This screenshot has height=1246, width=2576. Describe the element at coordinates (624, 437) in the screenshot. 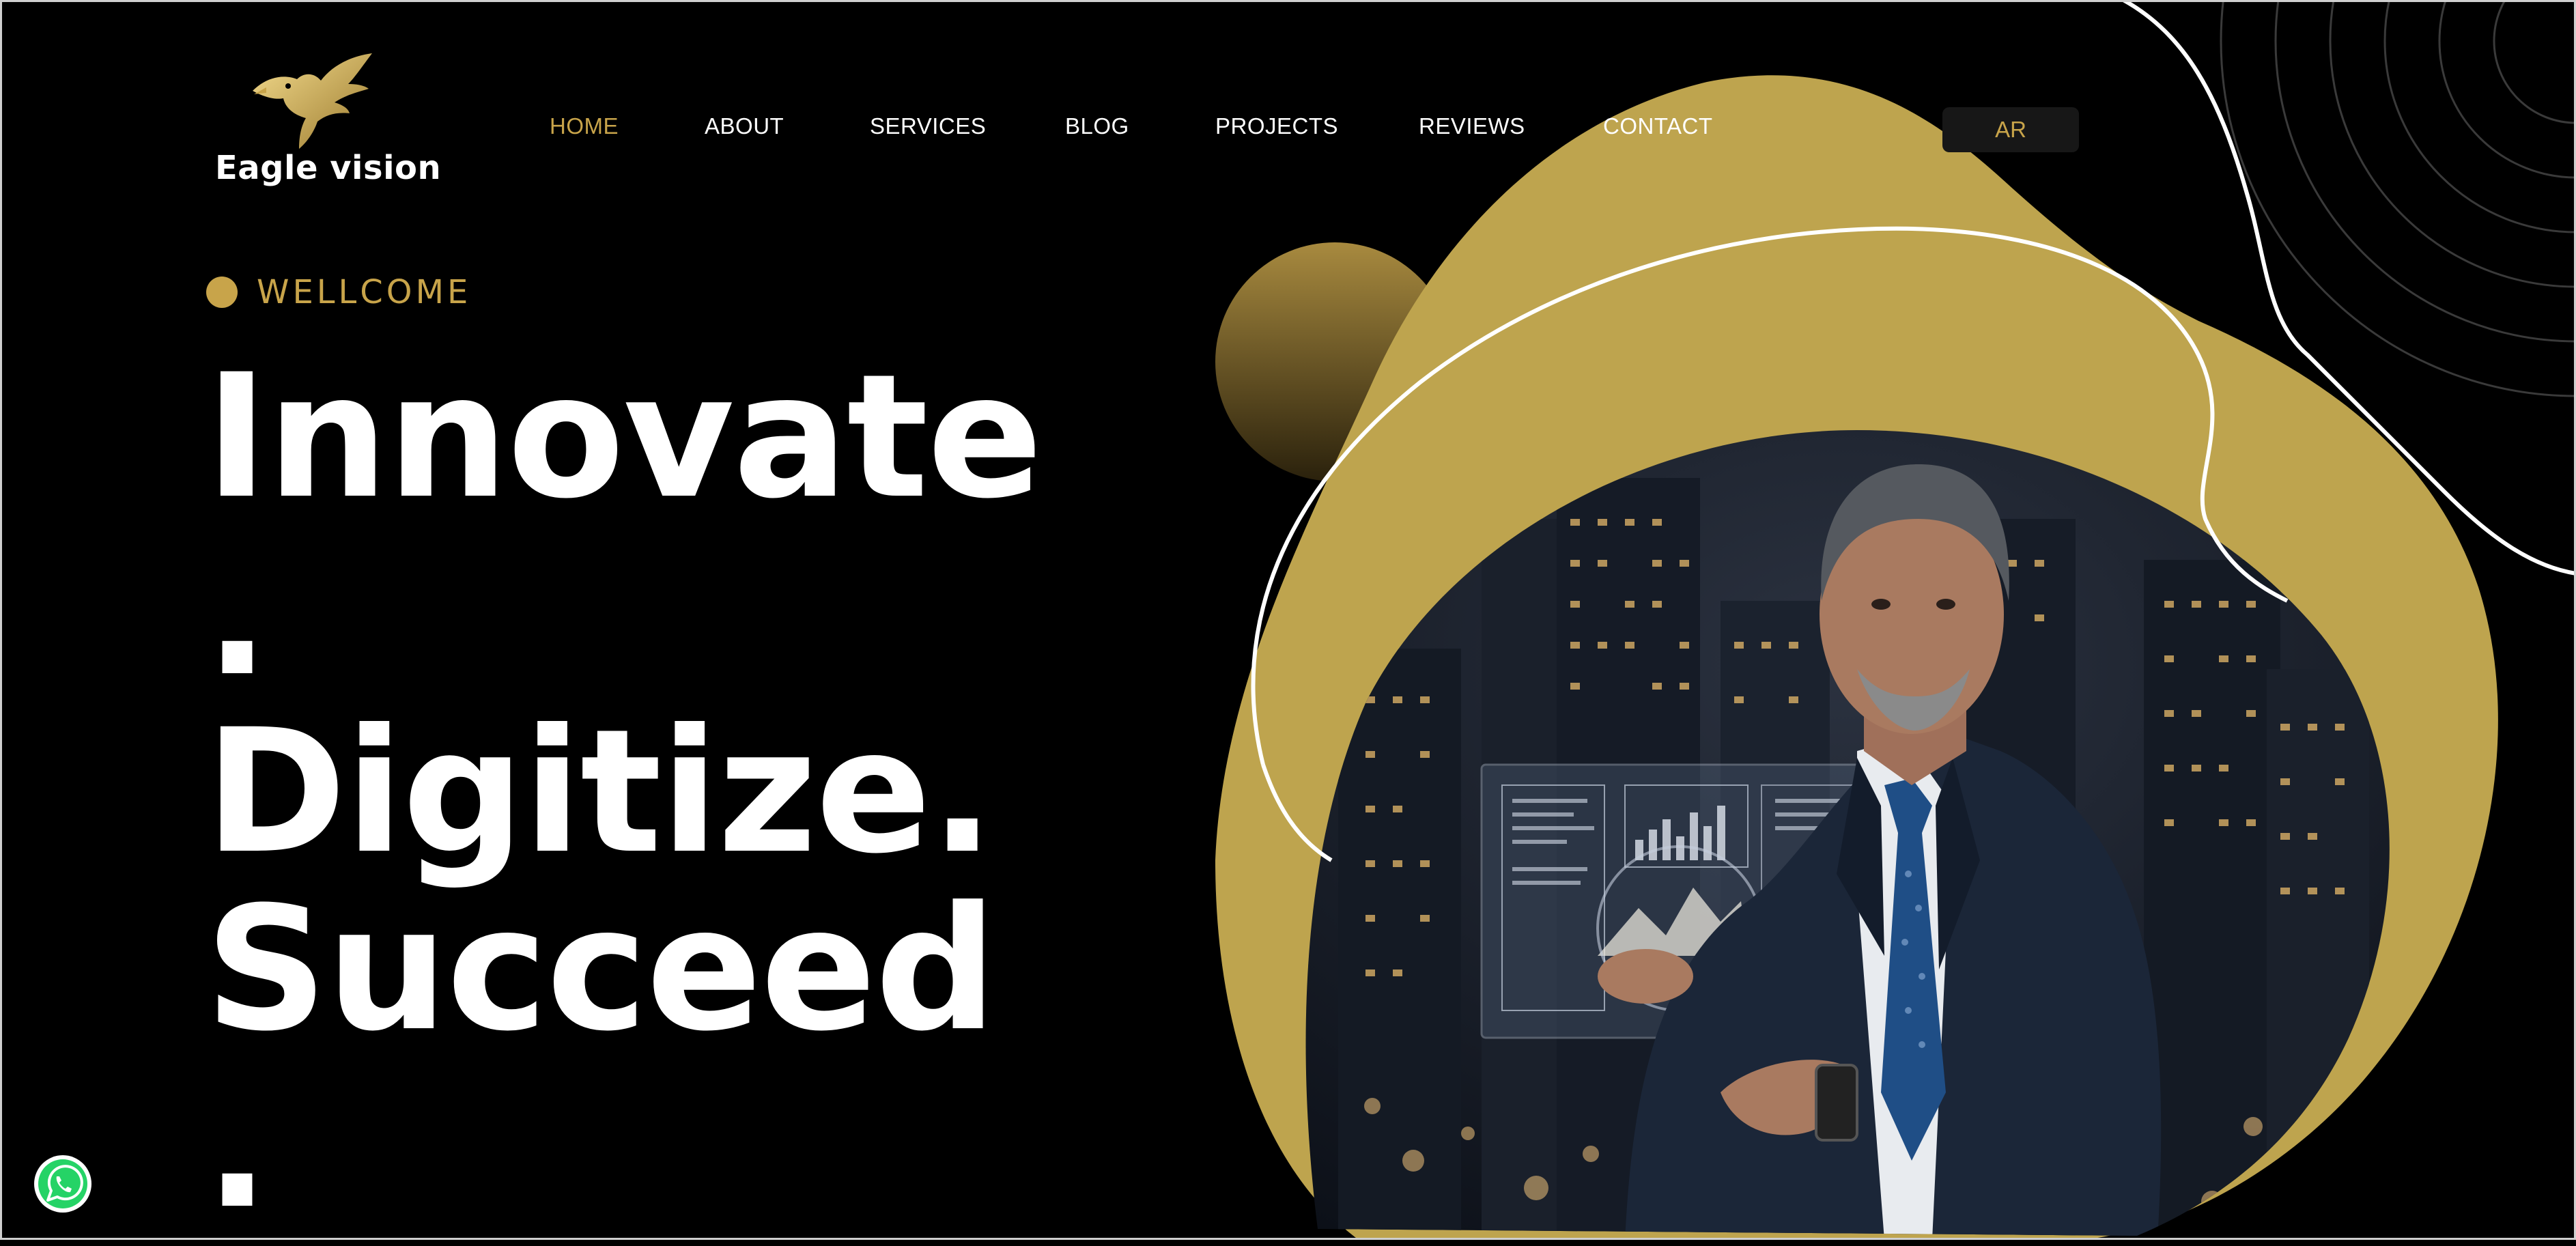

I see `headline-innovate: Innovate` at that location.